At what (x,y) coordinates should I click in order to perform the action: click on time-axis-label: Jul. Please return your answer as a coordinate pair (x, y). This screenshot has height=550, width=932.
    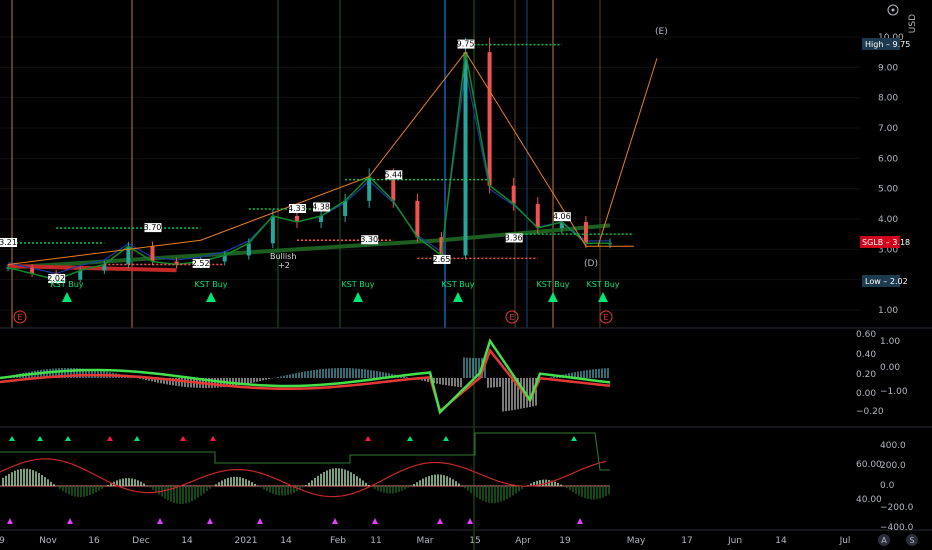
    Looking at the image, I should click on (845, 541).